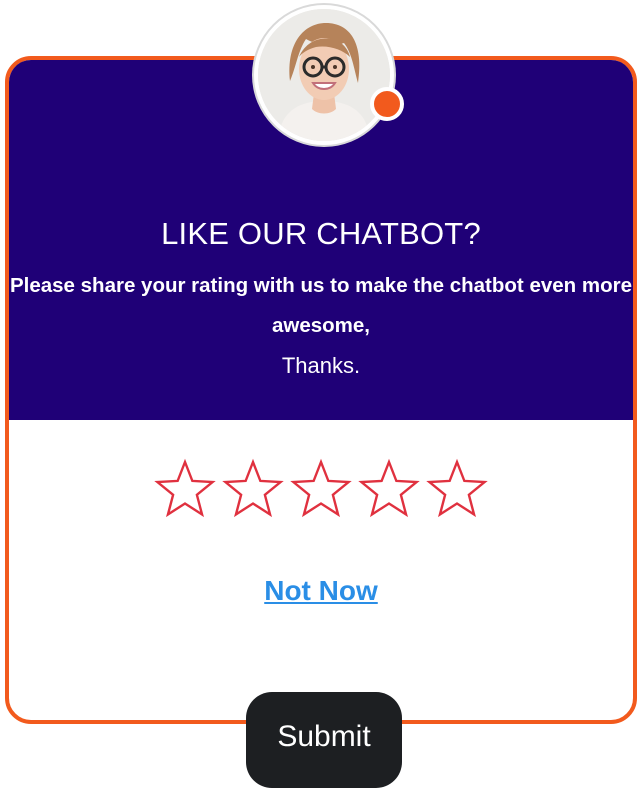  Describe the element at coordinates (457, 489) in the screenshot. I see `star-5-icon` at that location.